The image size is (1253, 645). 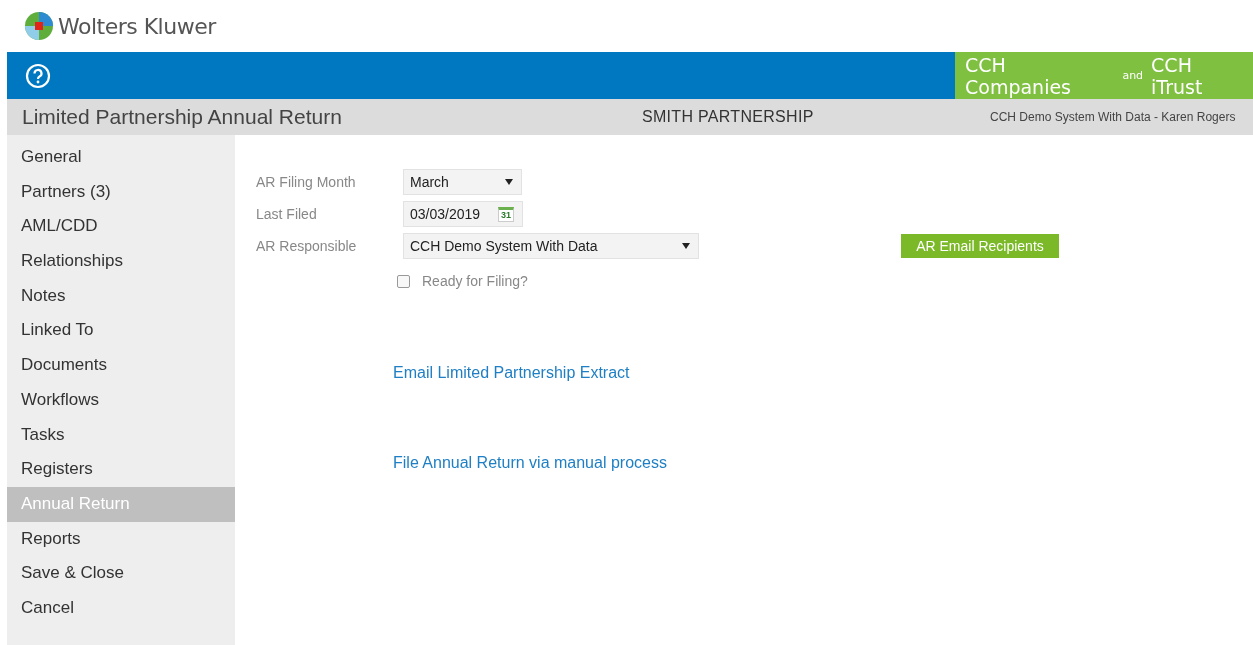 What do you see at coordinates (121, 157) in the screenshot?
I see `sidebar-item: General` at bounding box center [121, 157].